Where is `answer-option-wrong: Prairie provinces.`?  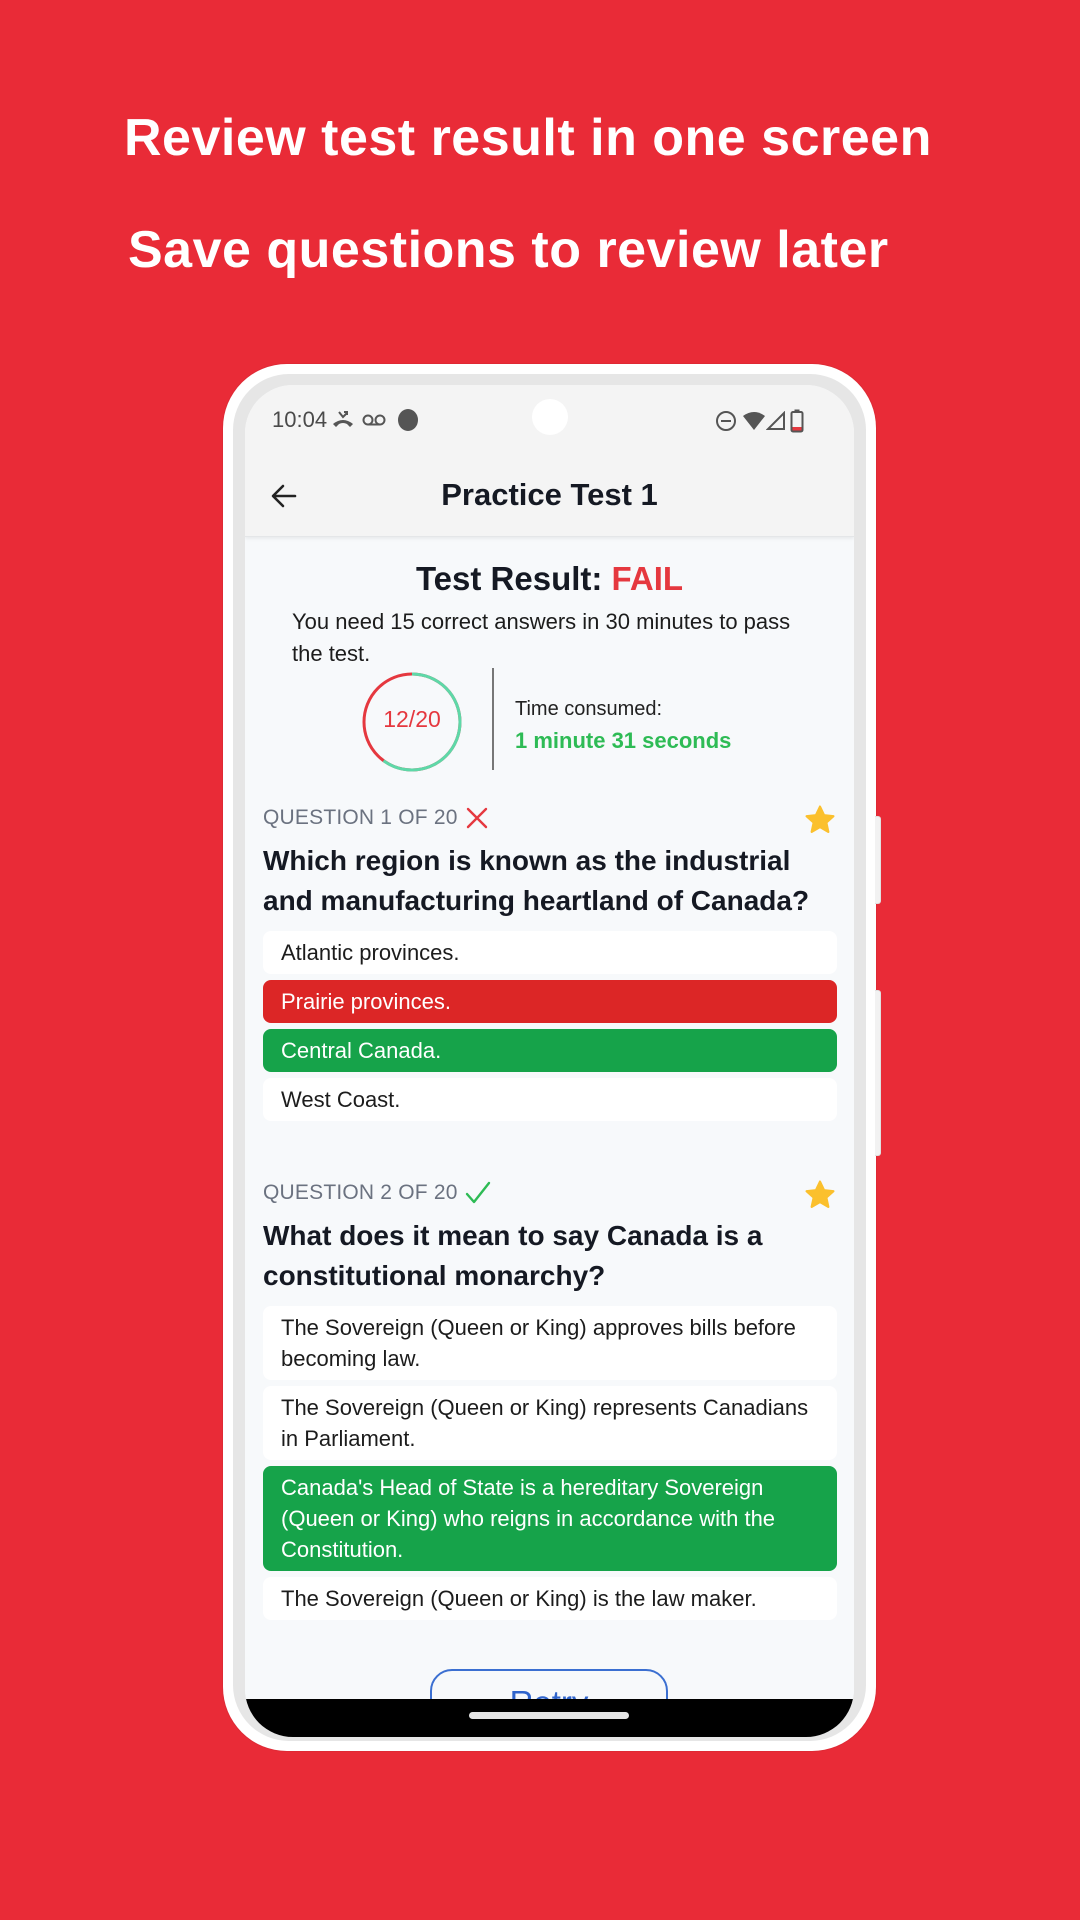 answer-option-wrong: Prairie provinces. is located at coordinates (550, 1001).